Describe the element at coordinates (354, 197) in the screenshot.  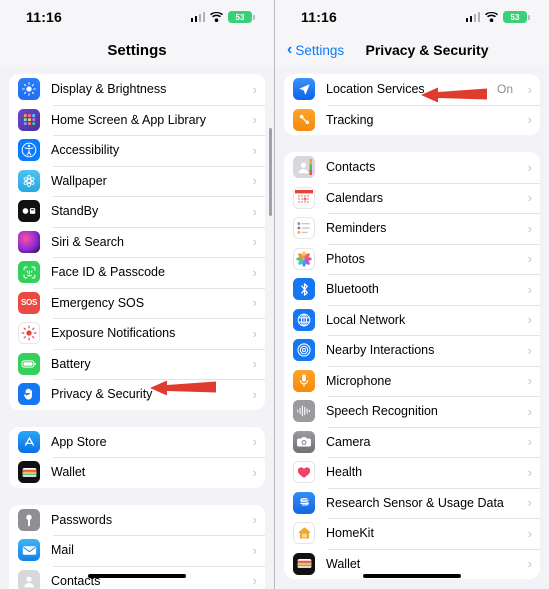
I see `list-item-label: Calendars` at that location.